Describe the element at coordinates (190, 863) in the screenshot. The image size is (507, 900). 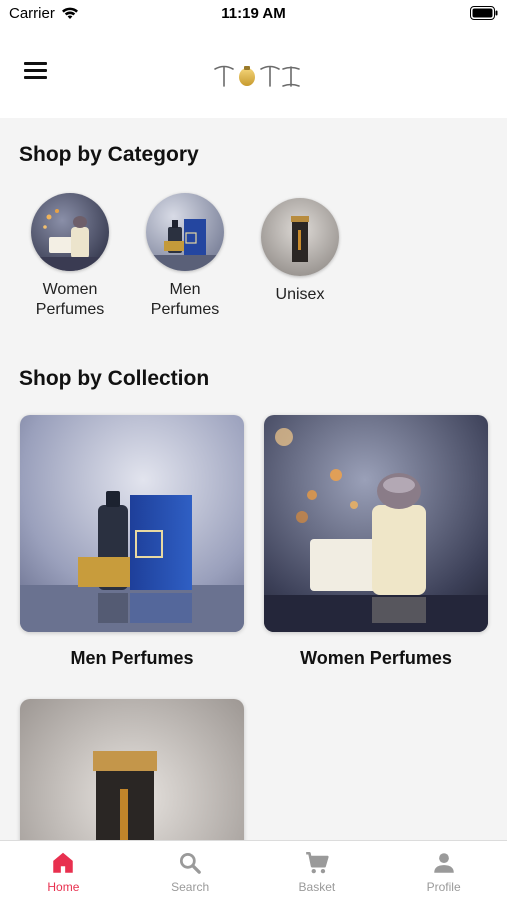
I see `search-icon` at that location.